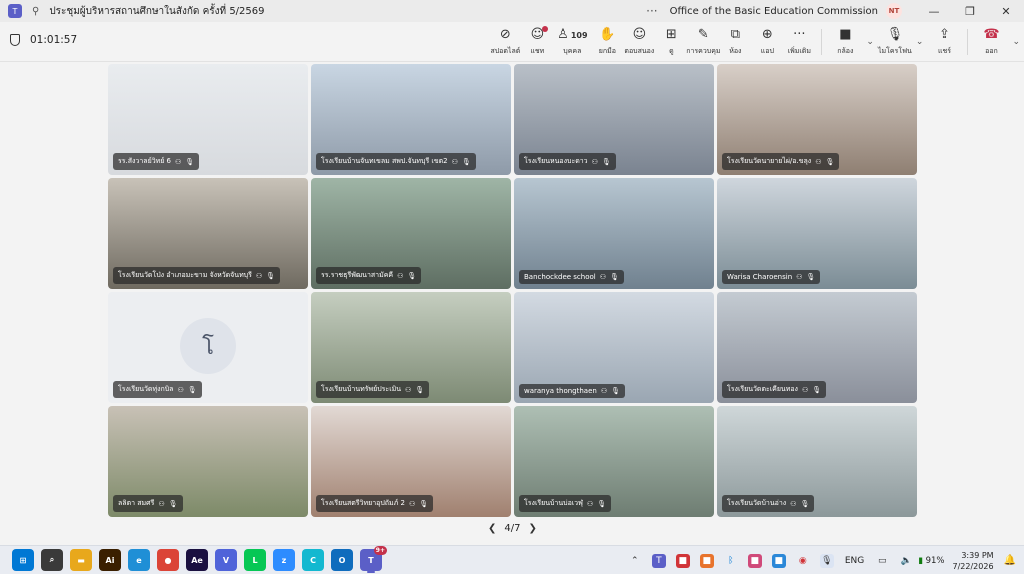 This screenshot has width=1024, height=574. I want to click on leave-options-chevron-icon: ⌄, so click(1016, 42).